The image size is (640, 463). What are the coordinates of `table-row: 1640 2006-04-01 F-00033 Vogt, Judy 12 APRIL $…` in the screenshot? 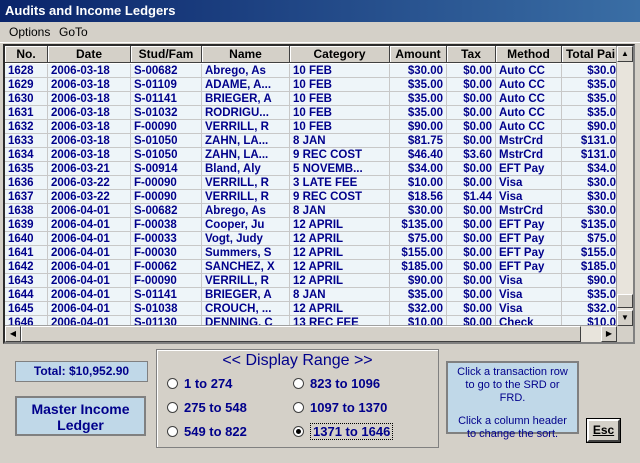 It's located at (311, 239).